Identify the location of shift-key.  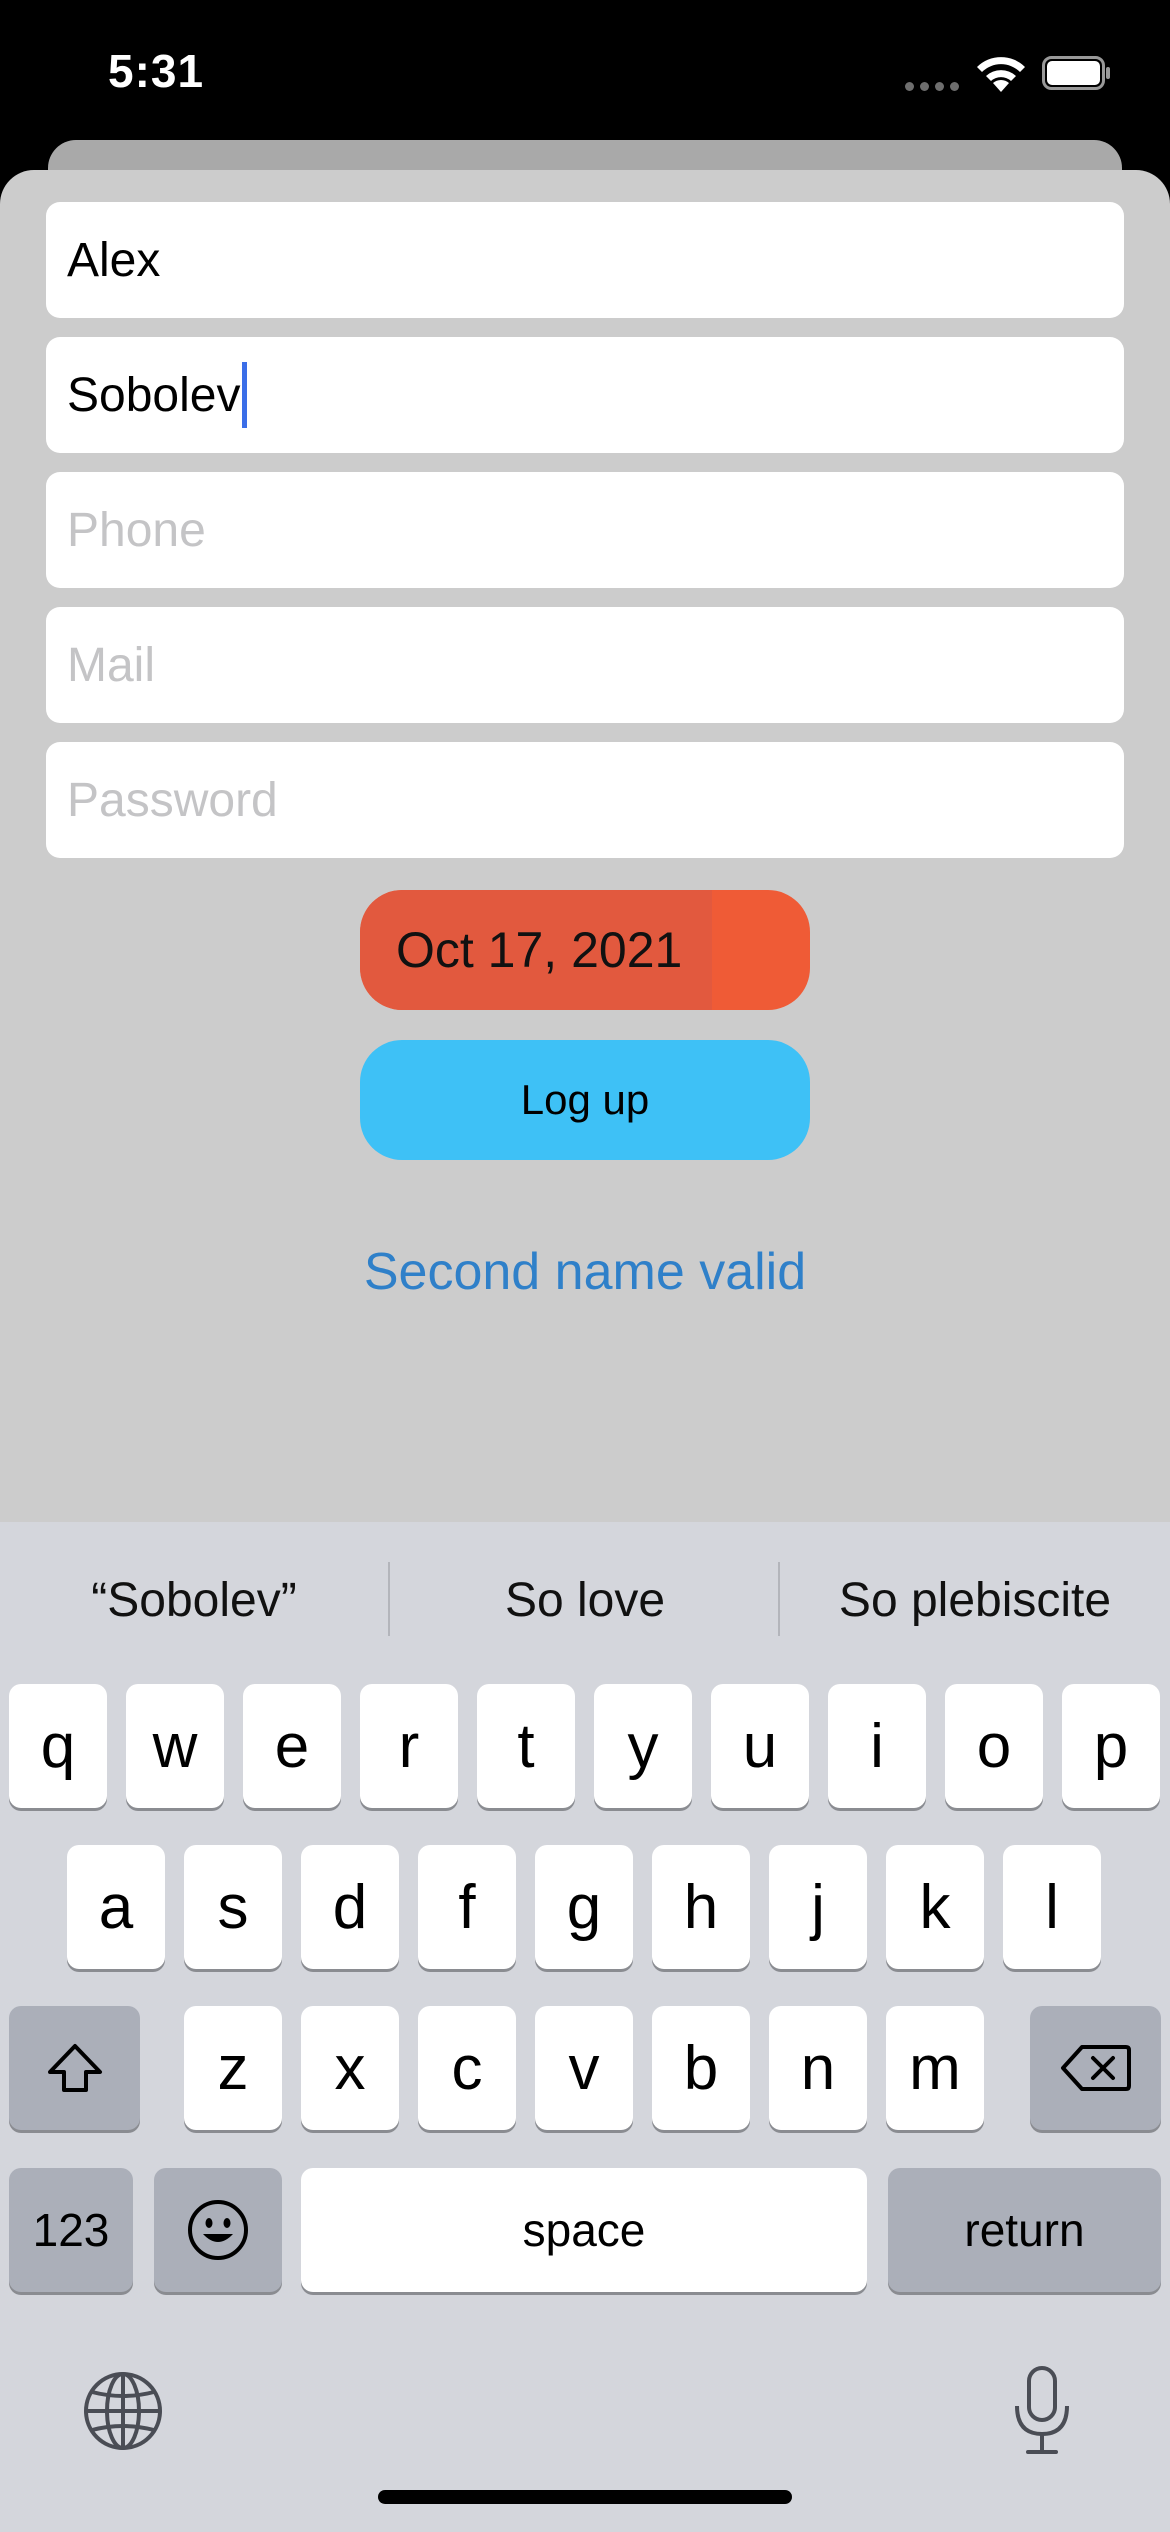
(74, 2068).